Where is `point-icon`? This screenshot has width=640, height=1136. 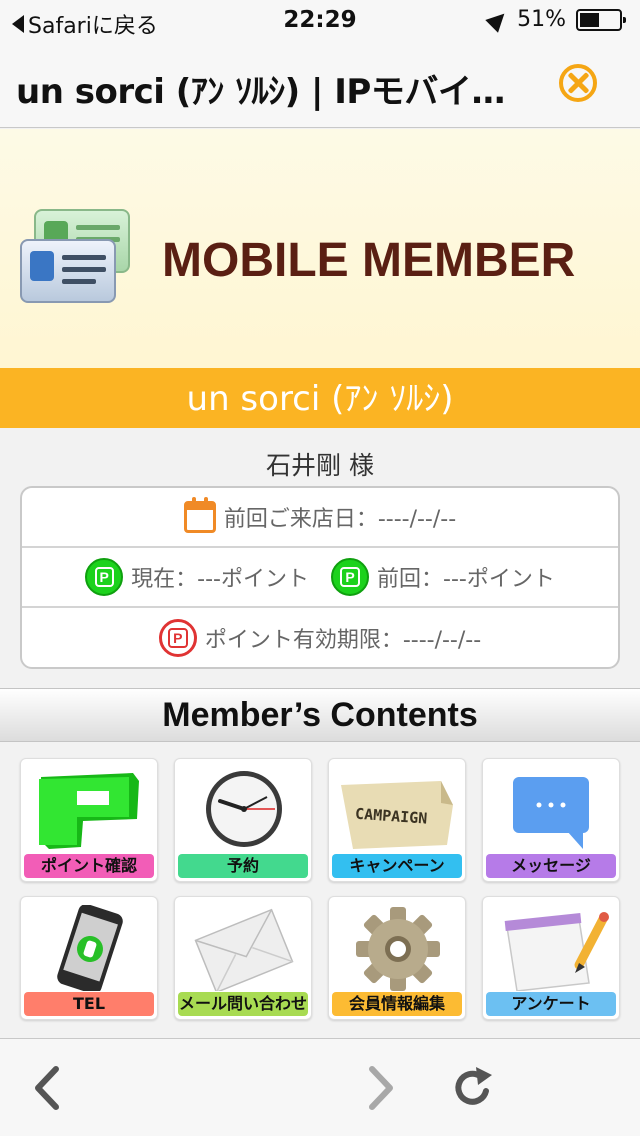 point-icon is located at coordinates (89, 810).